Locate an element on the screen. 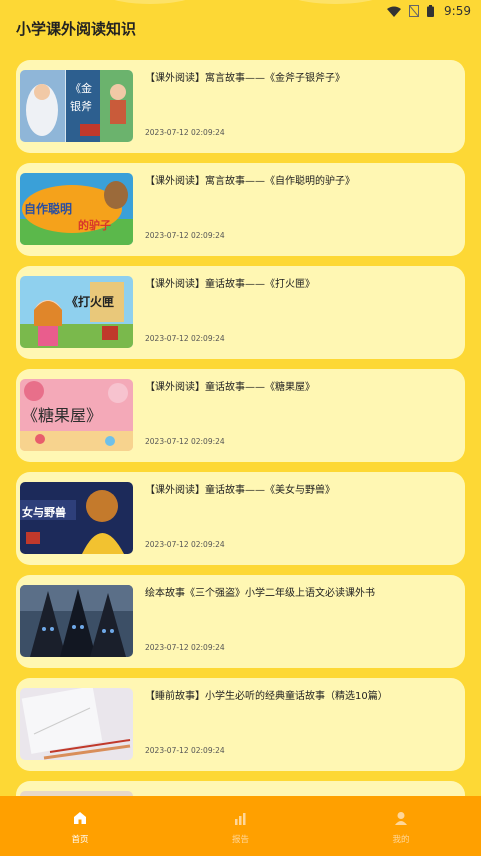 The image size is (481, 856). wifi-icon is located at coordinates (394, 11).